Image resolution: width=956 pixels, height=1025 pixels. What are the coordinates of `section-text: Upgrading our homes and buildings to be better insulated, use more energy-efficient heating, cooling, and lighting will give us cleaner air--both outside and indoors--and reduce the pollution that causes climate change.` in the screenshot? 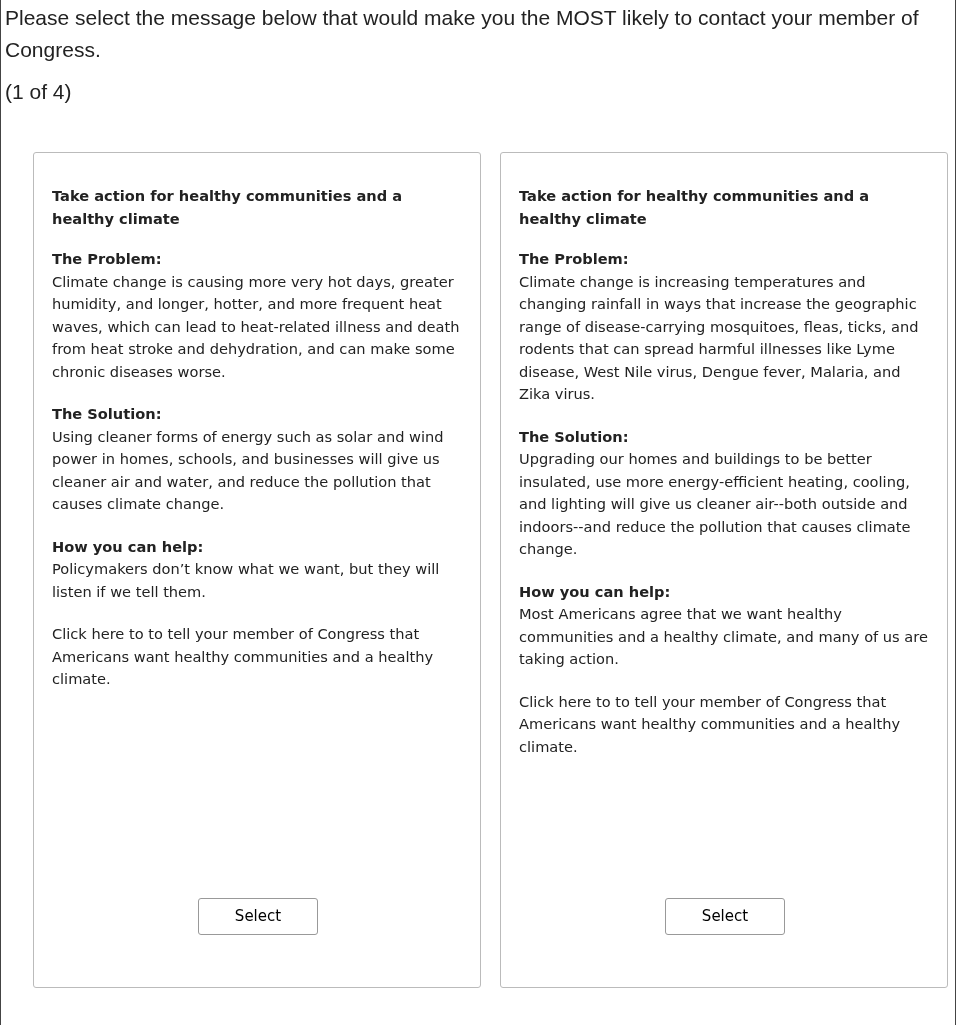 It's located at (715, 504).